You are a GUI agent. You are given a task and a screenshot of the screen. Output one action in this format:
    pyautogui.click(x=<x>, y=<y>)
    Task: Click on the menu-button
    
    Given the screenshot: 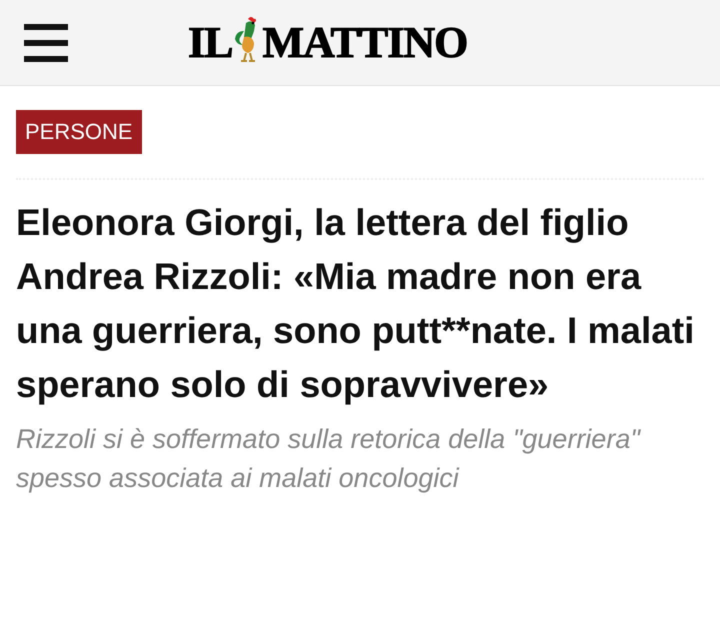 What is the action you would take?
    pyautogui.click(x=46, y=43)
    